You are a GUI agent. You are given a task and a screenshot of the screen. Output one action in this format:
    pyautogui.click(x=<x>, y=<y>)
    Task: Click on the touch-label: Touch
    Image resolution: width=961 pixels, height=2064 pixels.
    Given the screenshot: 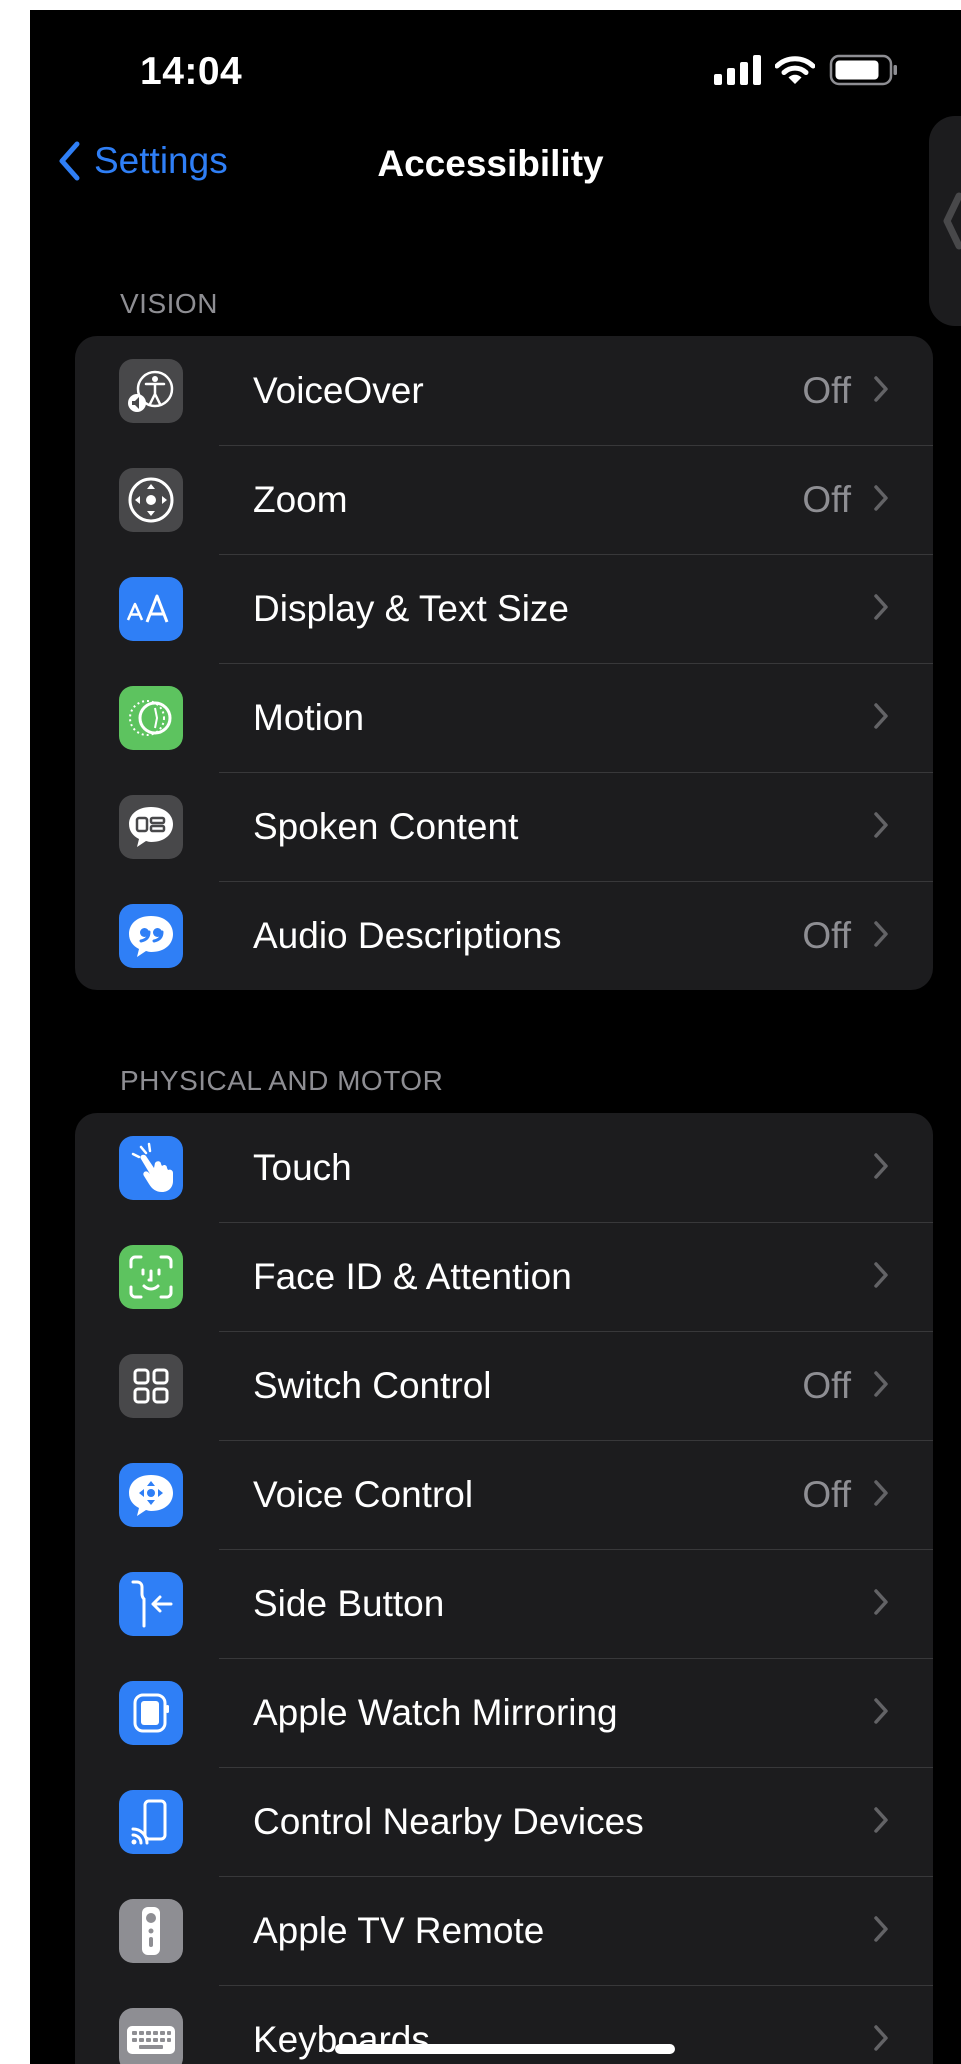 What is the action you would take?
    pyautogui.click(x=302, y=1167)
    